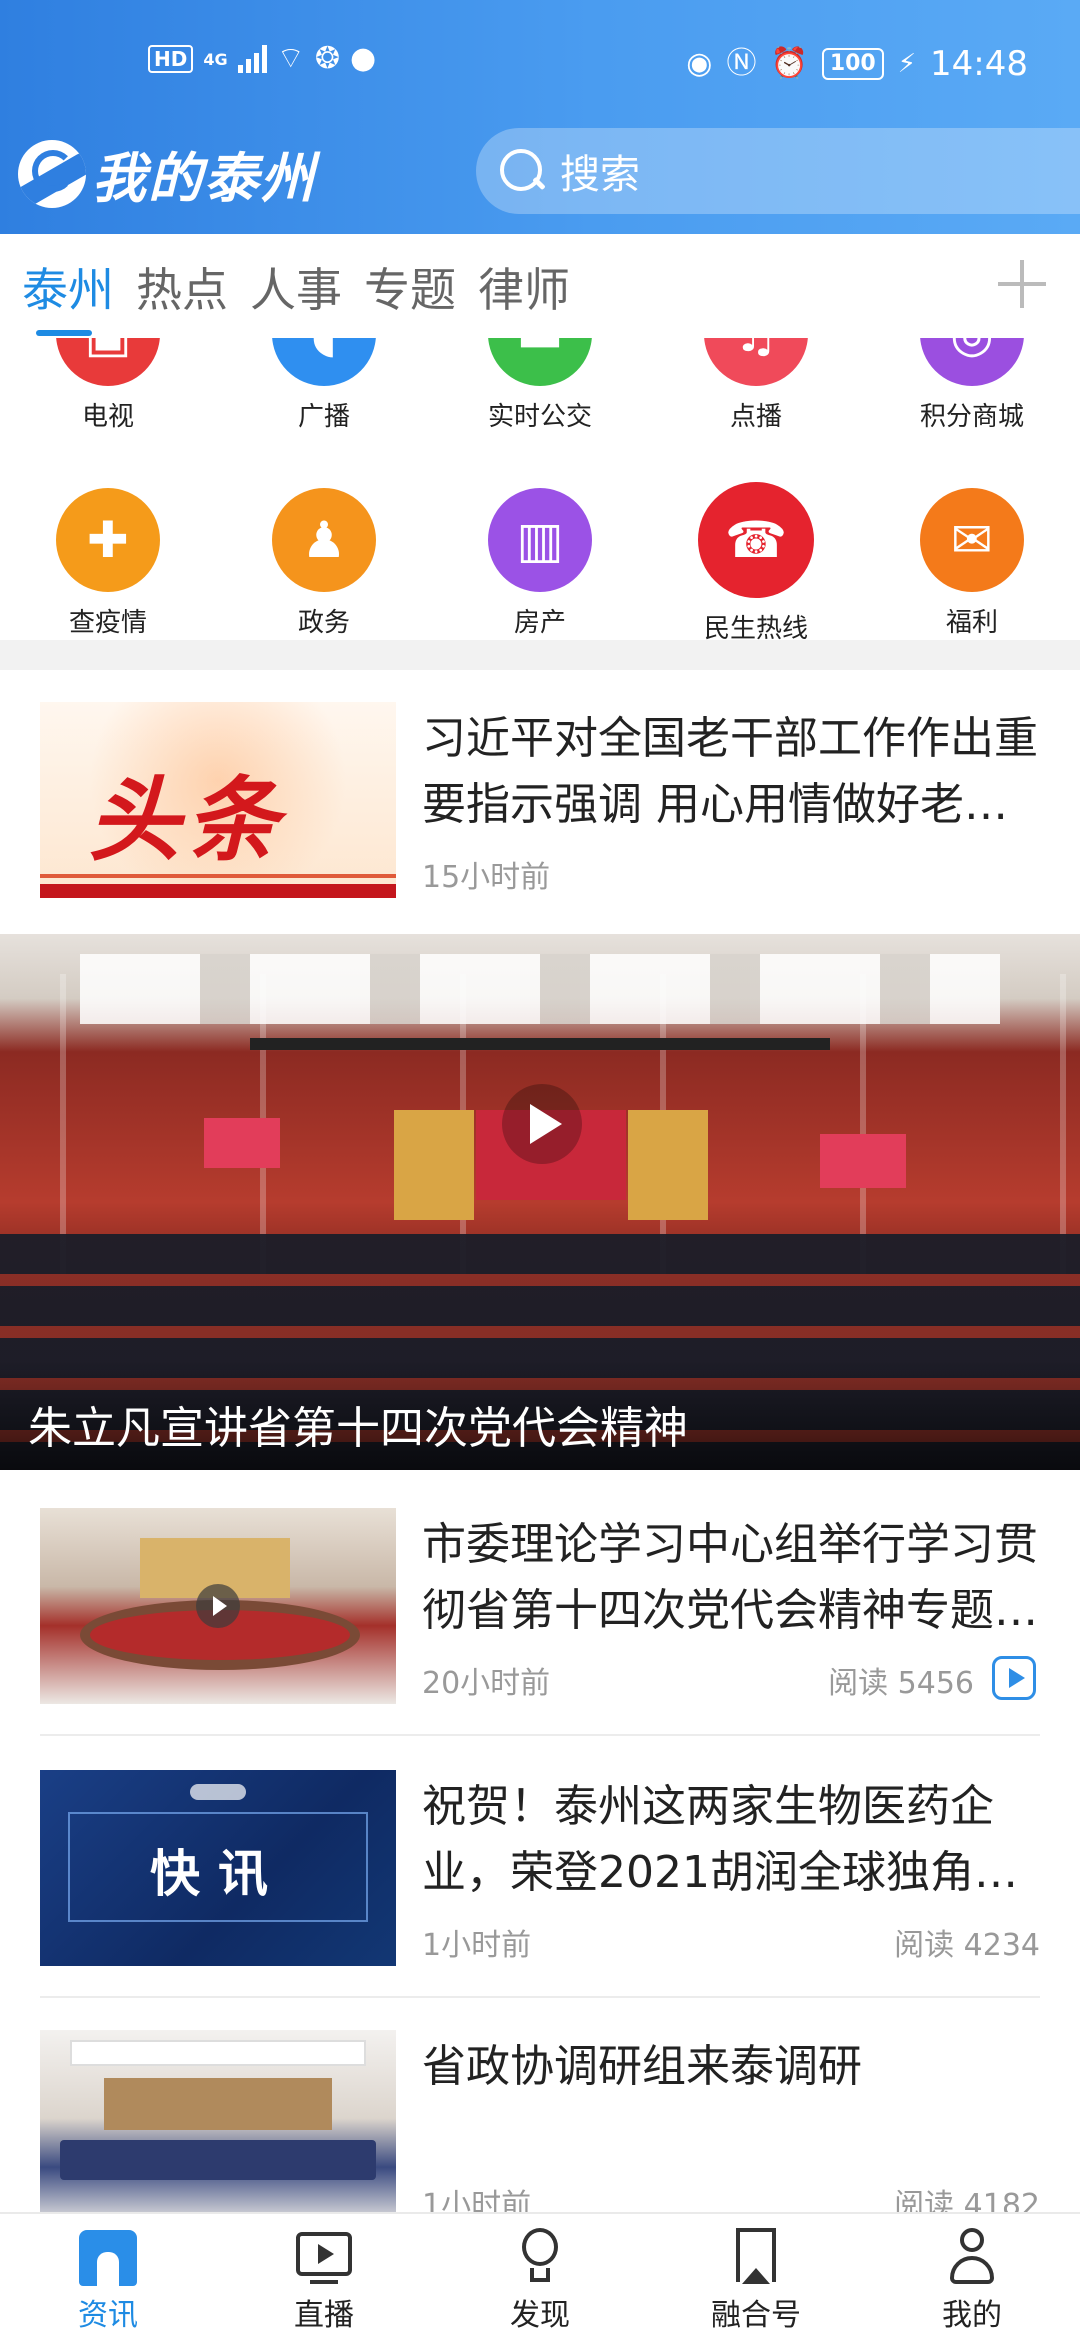 This screenshot has height=2340, width=1080. I want to click on news-read-count: 阅读 4234, so click(967, 1945).